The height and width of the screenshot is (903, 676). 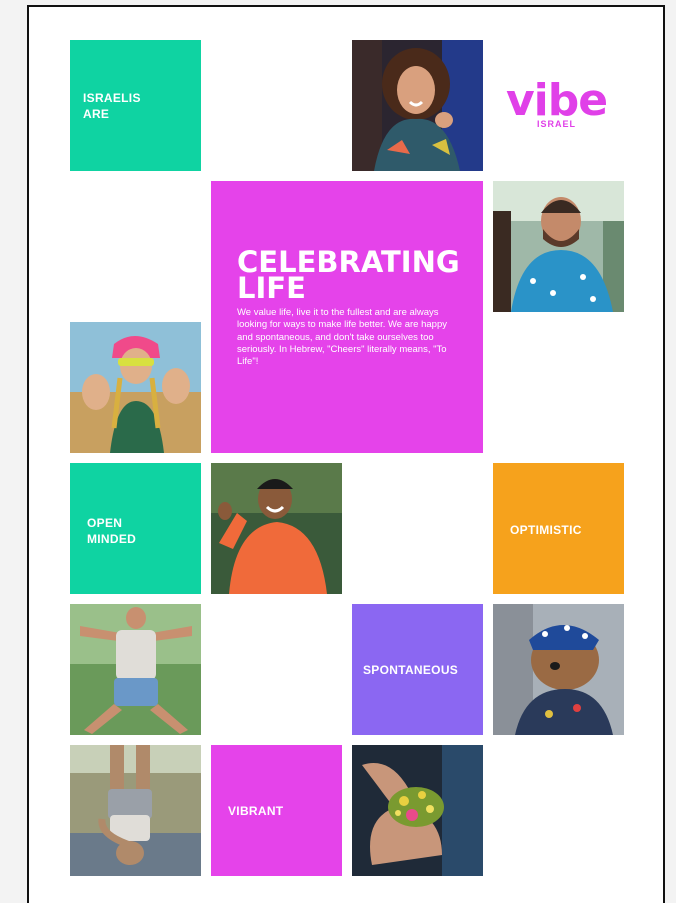 I want to click on tile-open-minded-label: OPEN MINDED, so click(x=112, y=531).